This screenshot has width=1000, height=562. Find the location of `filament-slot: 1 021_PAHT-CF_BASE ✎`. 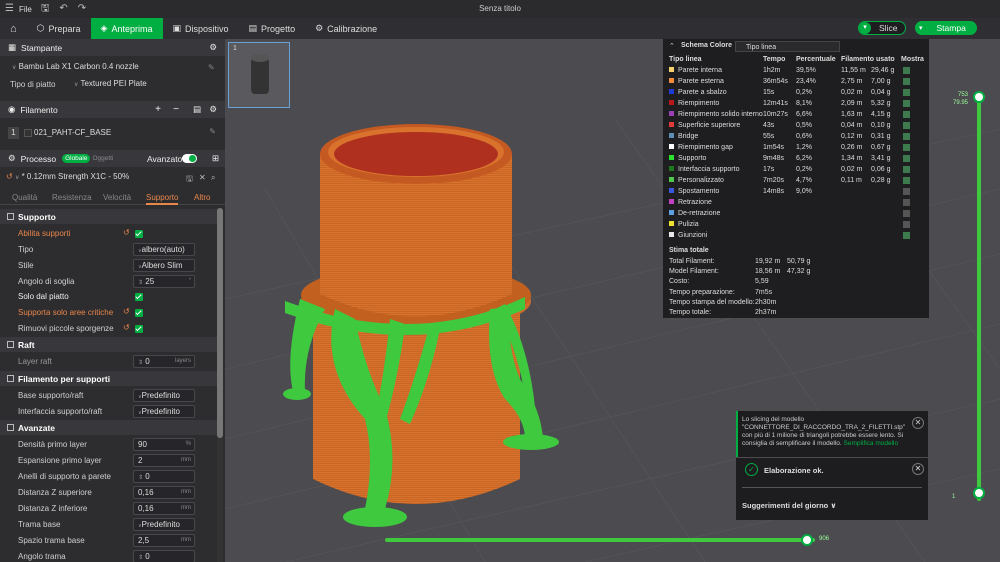

filament-slot: 1 021_PAHT-CF_BASE ✎ is located at coordinates (112, 133).